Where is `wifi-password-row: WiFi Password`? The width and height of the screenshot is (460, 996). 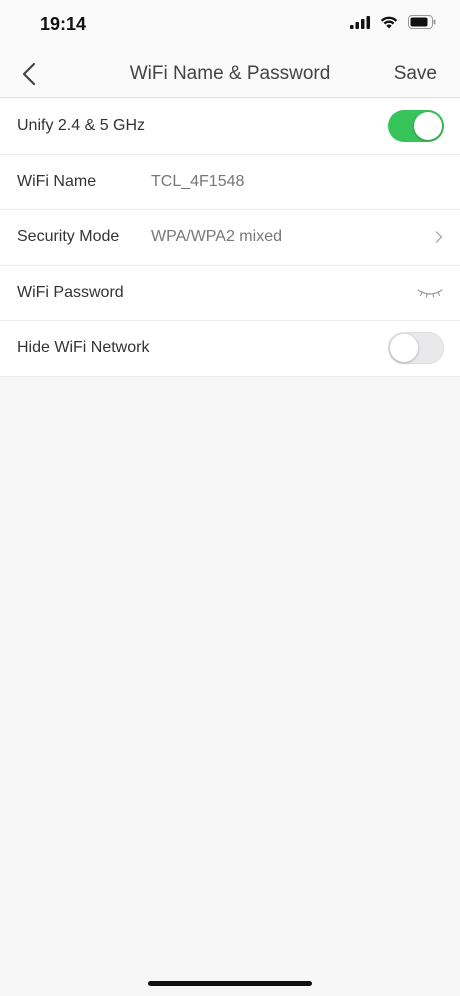 wifi-password-row: WiFi Password is located at coordinates (230, 293).